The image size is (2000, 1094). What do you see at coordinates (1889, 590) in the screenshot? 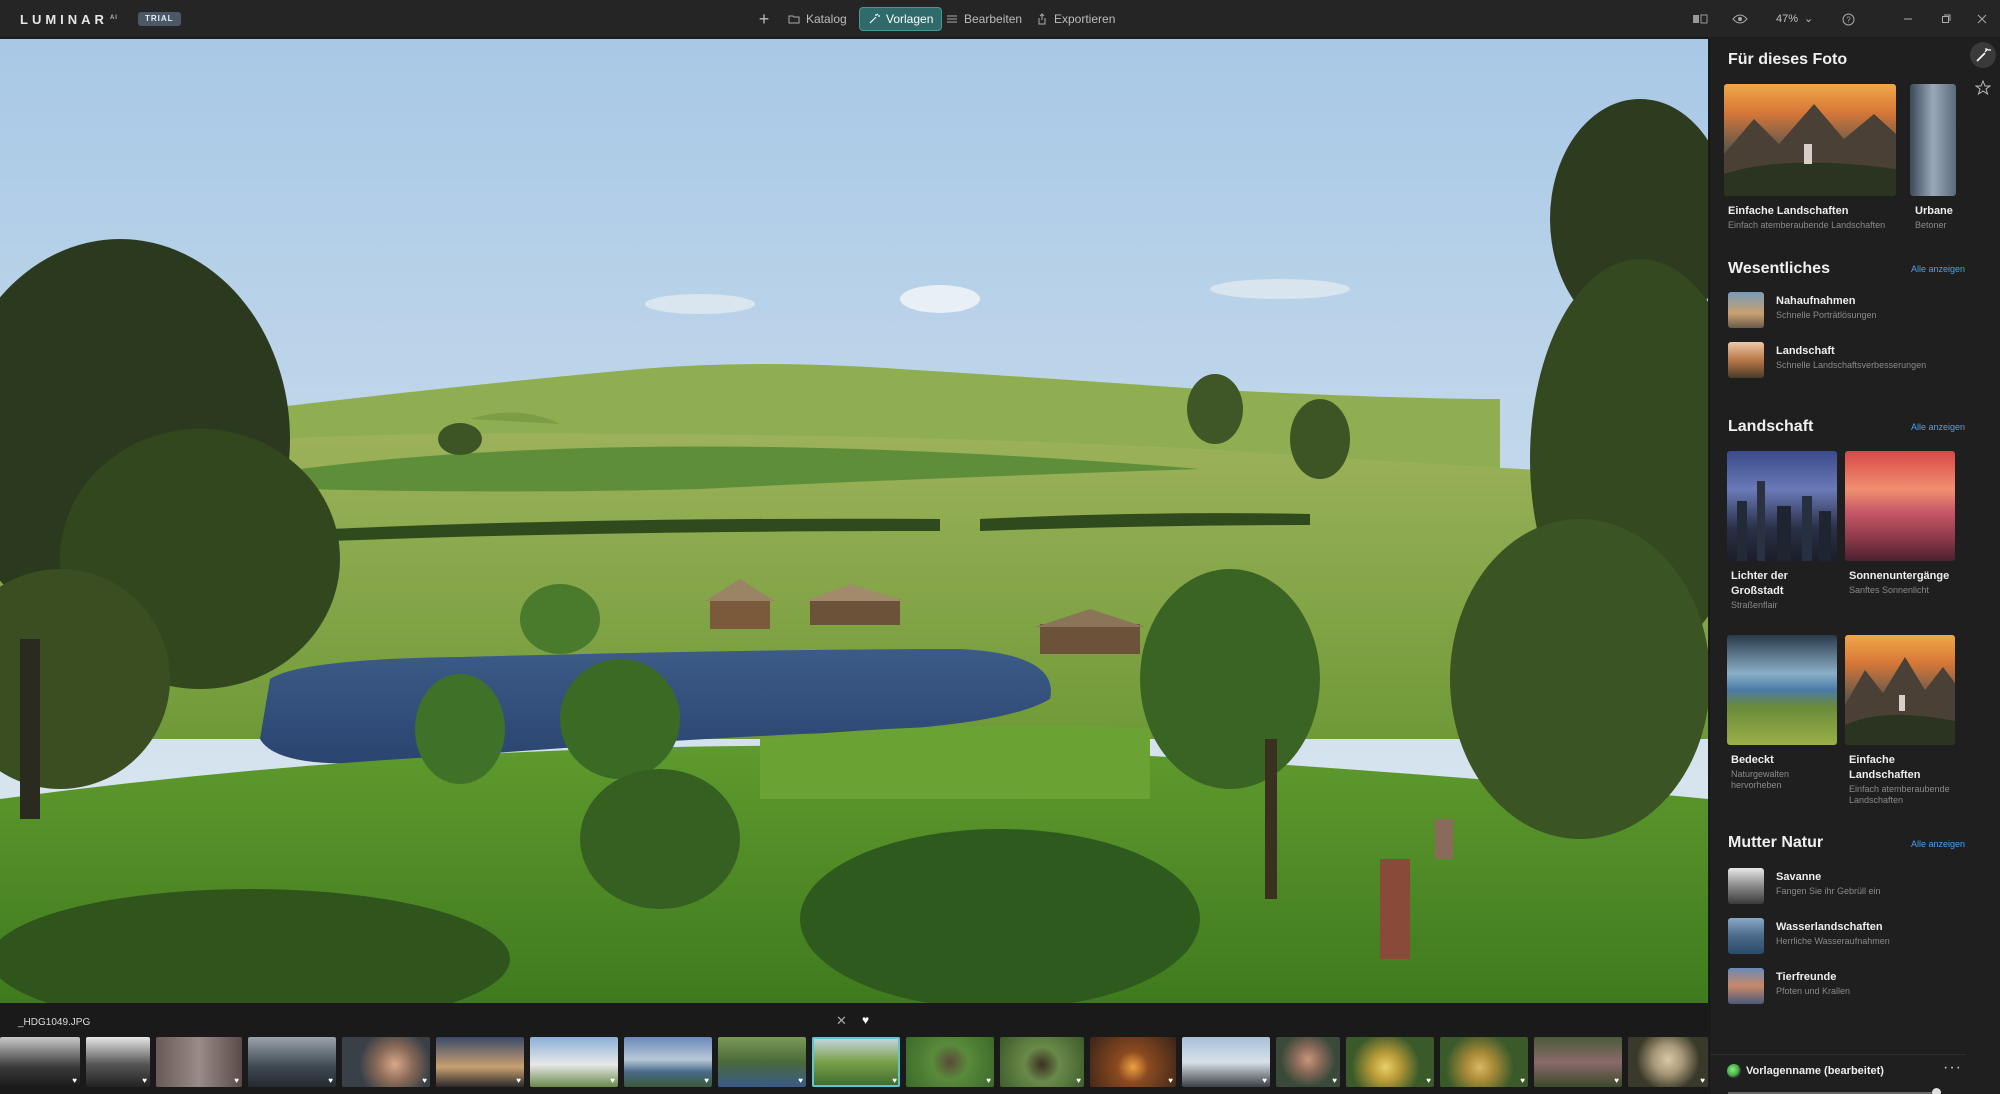
I see `card-subtitle: Sanftes Sonnenlicht` at bounding box center [1889, 590].